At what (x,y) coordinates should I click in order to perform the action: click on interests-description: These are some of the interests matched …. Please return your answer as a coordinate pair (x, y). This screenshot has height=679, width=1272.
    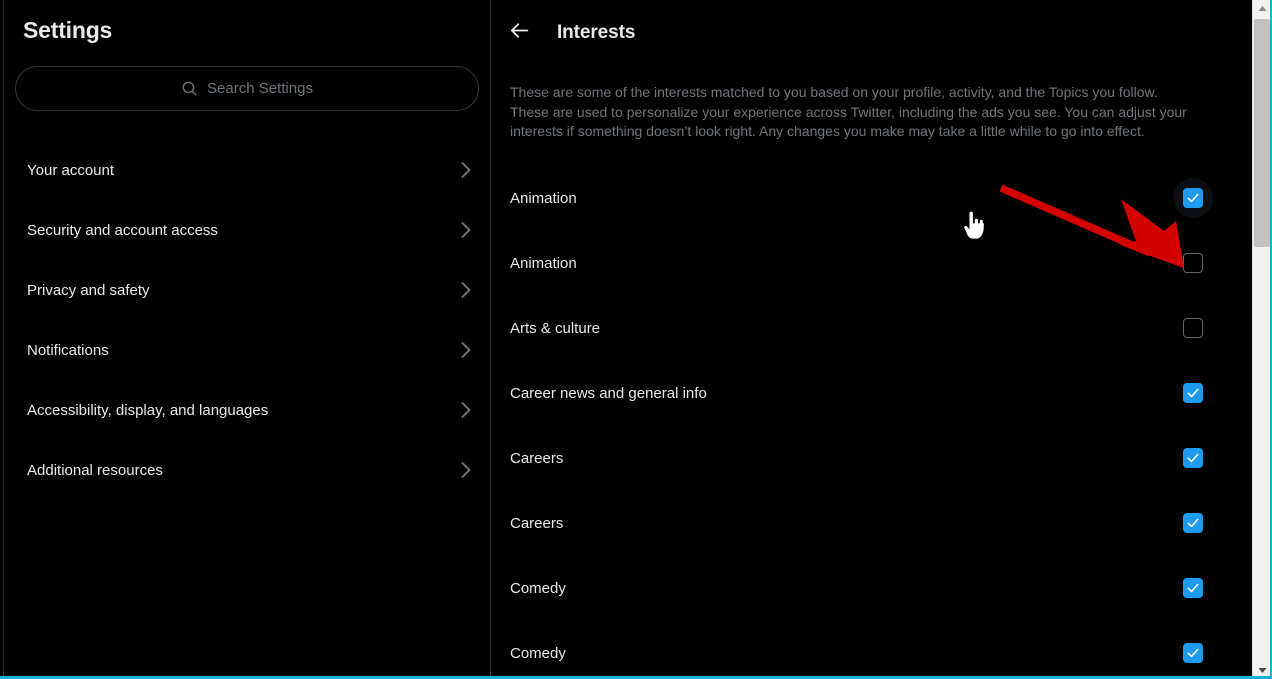
    Looking at the image, I should click on (848, 111).